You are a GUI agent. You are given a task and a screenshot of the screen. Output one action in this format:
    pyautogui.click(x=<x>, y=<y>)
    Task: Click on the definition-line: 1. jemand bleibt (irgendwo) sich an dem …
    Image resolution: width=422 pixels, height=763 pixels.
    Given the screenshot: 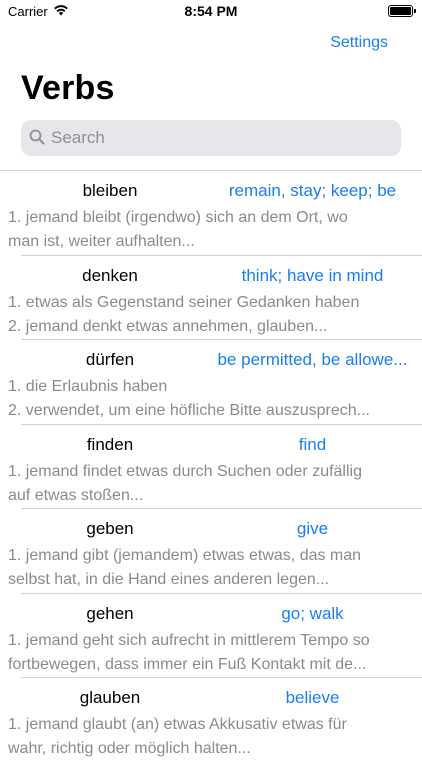 What is the action you would take?
    pyautogui.click(x=178, y=217)
    